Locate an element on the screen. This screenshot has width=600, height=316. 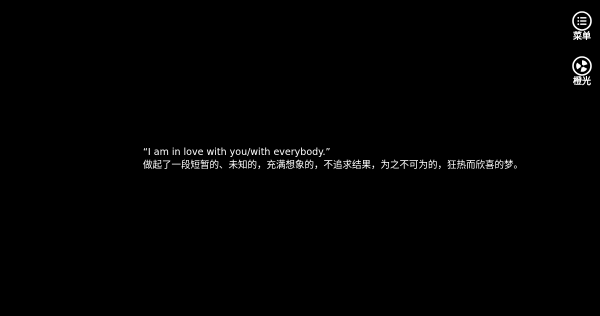
menu-list-icon is located at coordinates (582, 21).